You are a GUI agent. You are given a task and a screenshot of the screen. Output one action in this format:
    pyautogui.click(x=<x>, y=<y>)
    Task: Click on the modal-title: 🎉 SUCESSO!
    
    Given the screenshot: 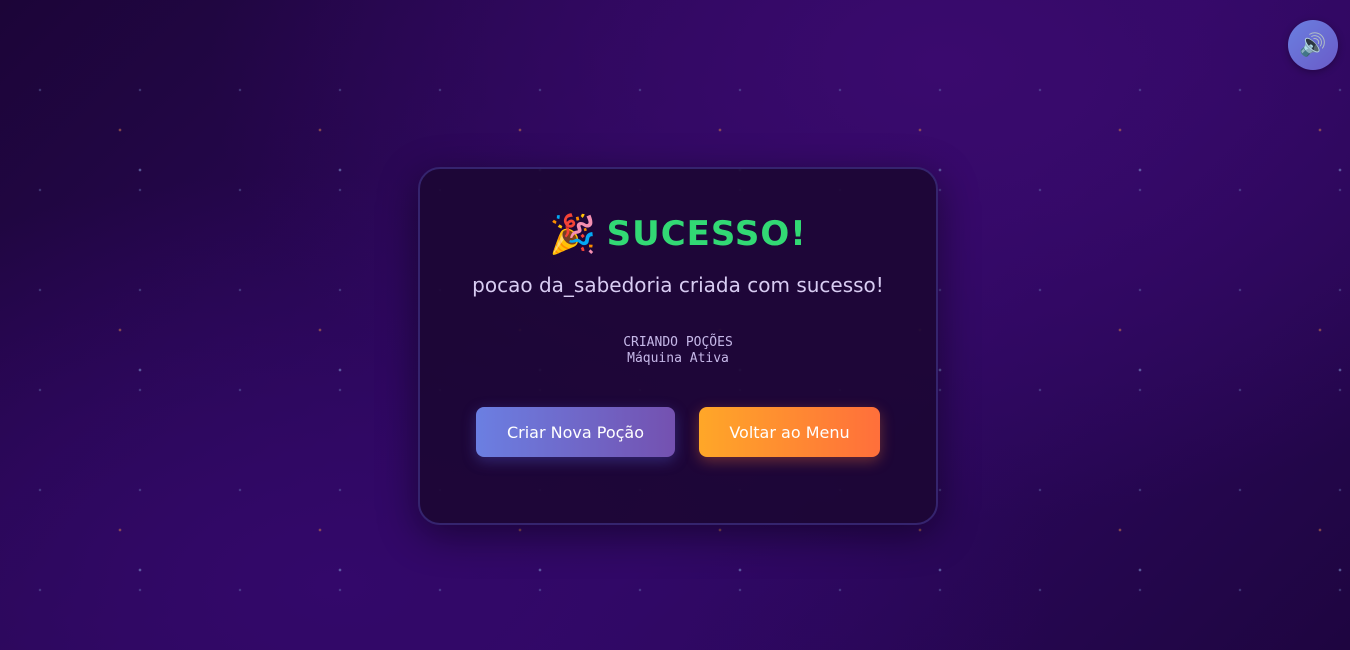 What is the action you would take?
    pyautogui.click(x=678, y=234)
    